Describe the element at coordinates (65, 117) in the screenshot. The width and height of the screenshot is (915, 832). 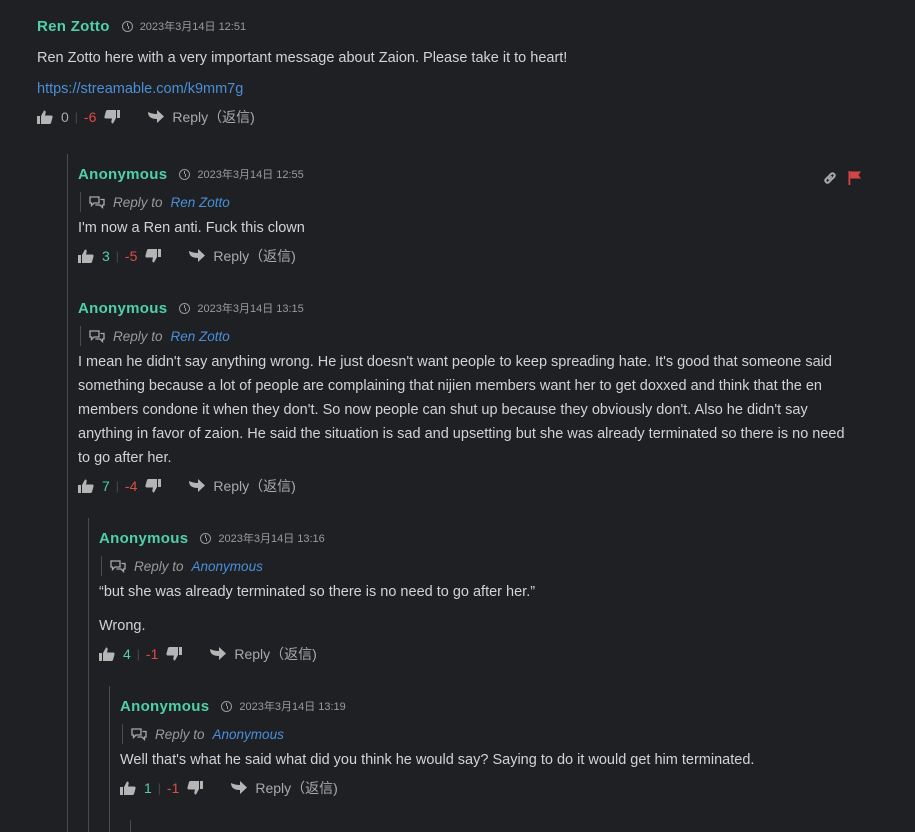
I see `upvote-count: 0` at that location.